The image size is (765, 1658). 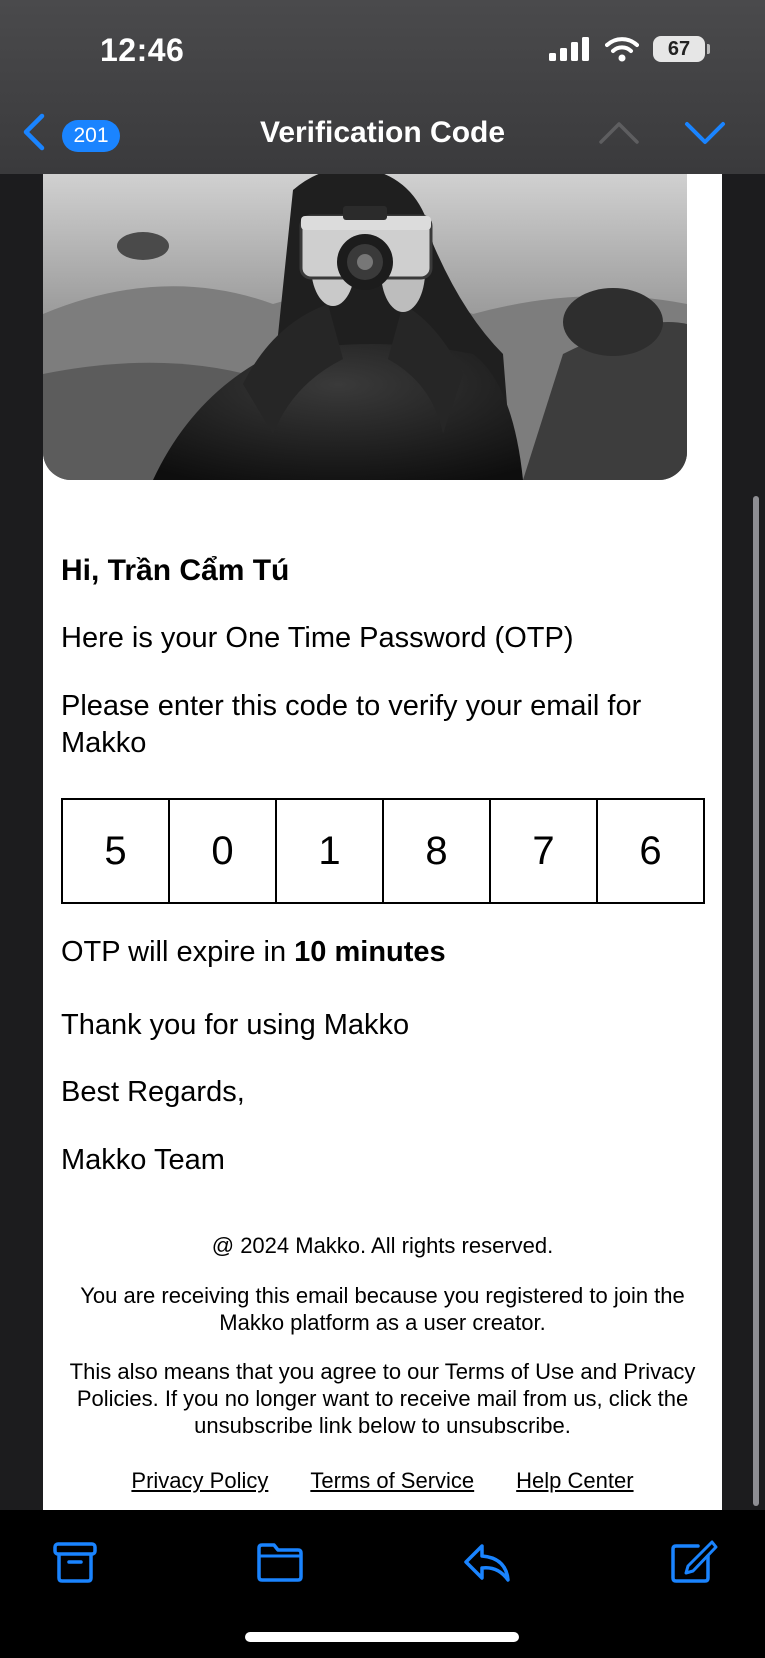 What do you see at coordinates (382, 1637) in the screenshot?
I see `home-indicator` at bounding box center [382, 1637].